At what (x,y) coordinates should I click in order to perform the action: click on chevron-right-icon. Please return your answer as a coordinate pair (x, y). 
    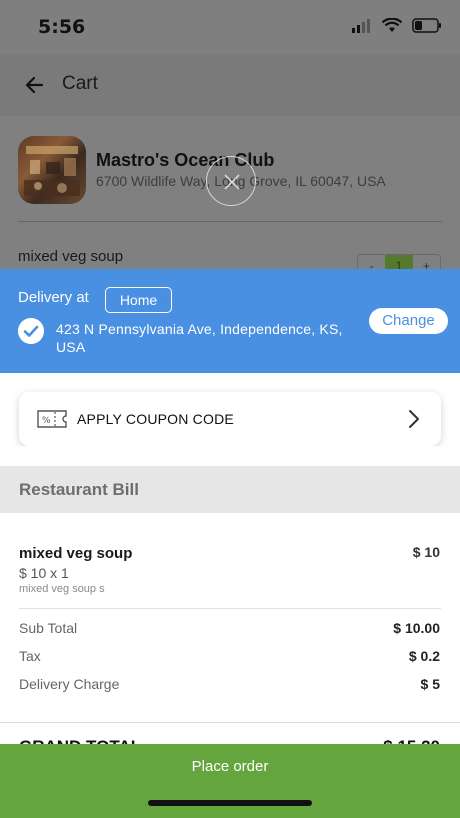
    Looking at the image, I should click on (414, 419).